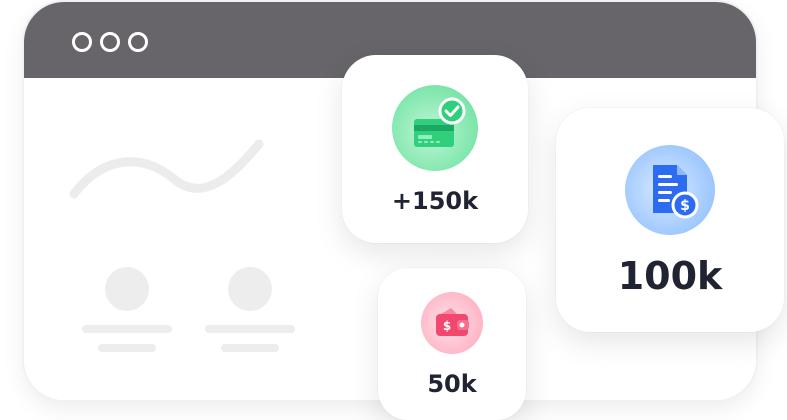 The image size is (787, 420). What do you see at coordinates (670, 190) in the screenshot?
I see `invoice-dollar-icon: $` at bounding box center [670, 190].